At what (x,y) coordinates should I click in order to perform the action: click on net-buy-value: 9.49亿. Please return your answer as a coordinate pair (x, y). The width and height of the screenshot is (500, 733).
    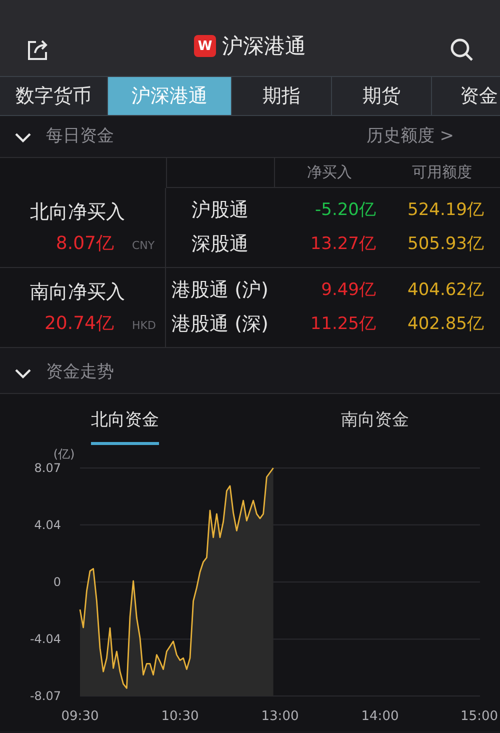
    Looking at the image, I should click on (348, 290).